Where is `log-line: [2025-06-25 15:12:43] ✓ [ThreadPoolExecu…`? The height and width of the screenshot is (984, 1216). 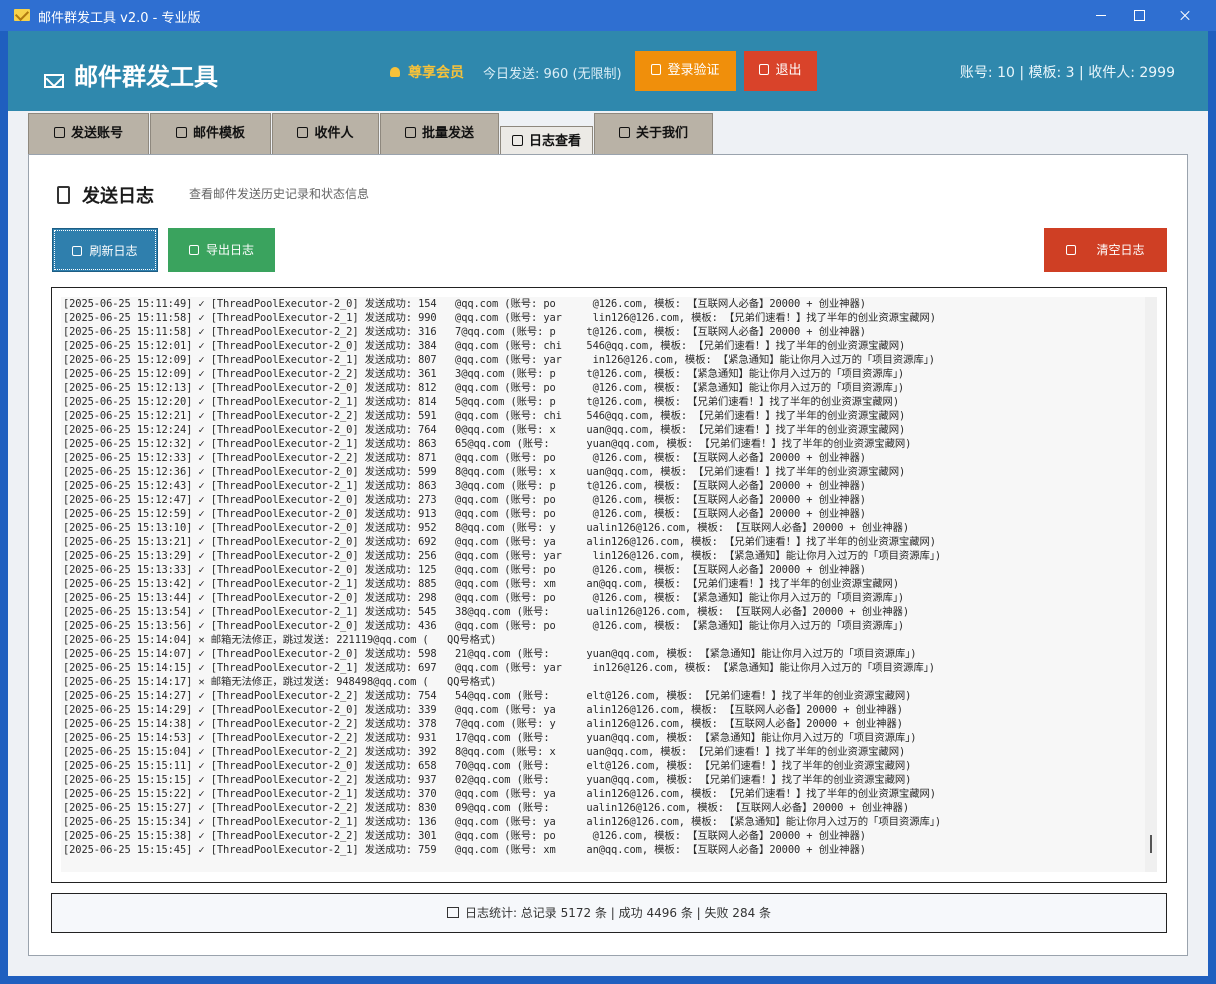 log-line: [2025-06-25 15:12:43] ✓ [ThreadPoolExecu… is located at coordinates (464, 486).